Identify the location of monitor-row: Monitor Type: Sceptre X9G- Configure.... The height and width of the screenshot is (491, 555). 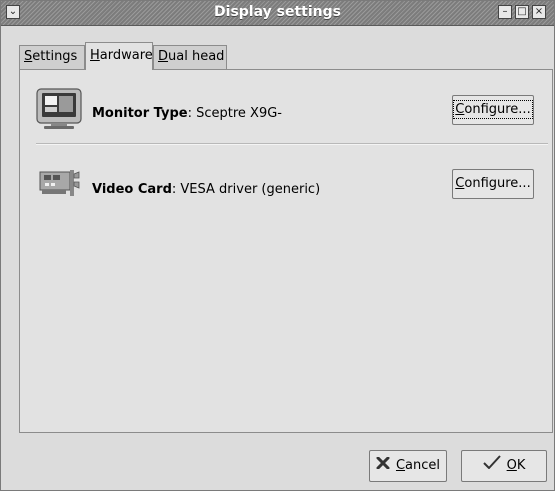
(286, 108).